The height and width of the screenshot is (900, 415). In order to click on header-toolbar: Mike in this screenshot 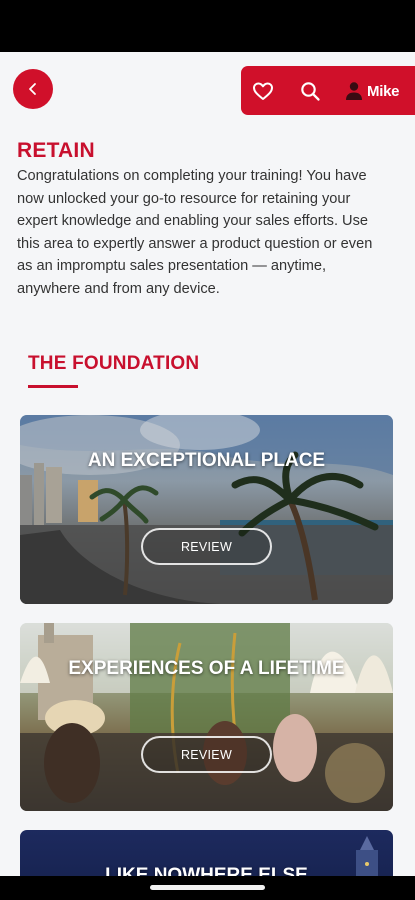, I will do `click(328, 90)`.